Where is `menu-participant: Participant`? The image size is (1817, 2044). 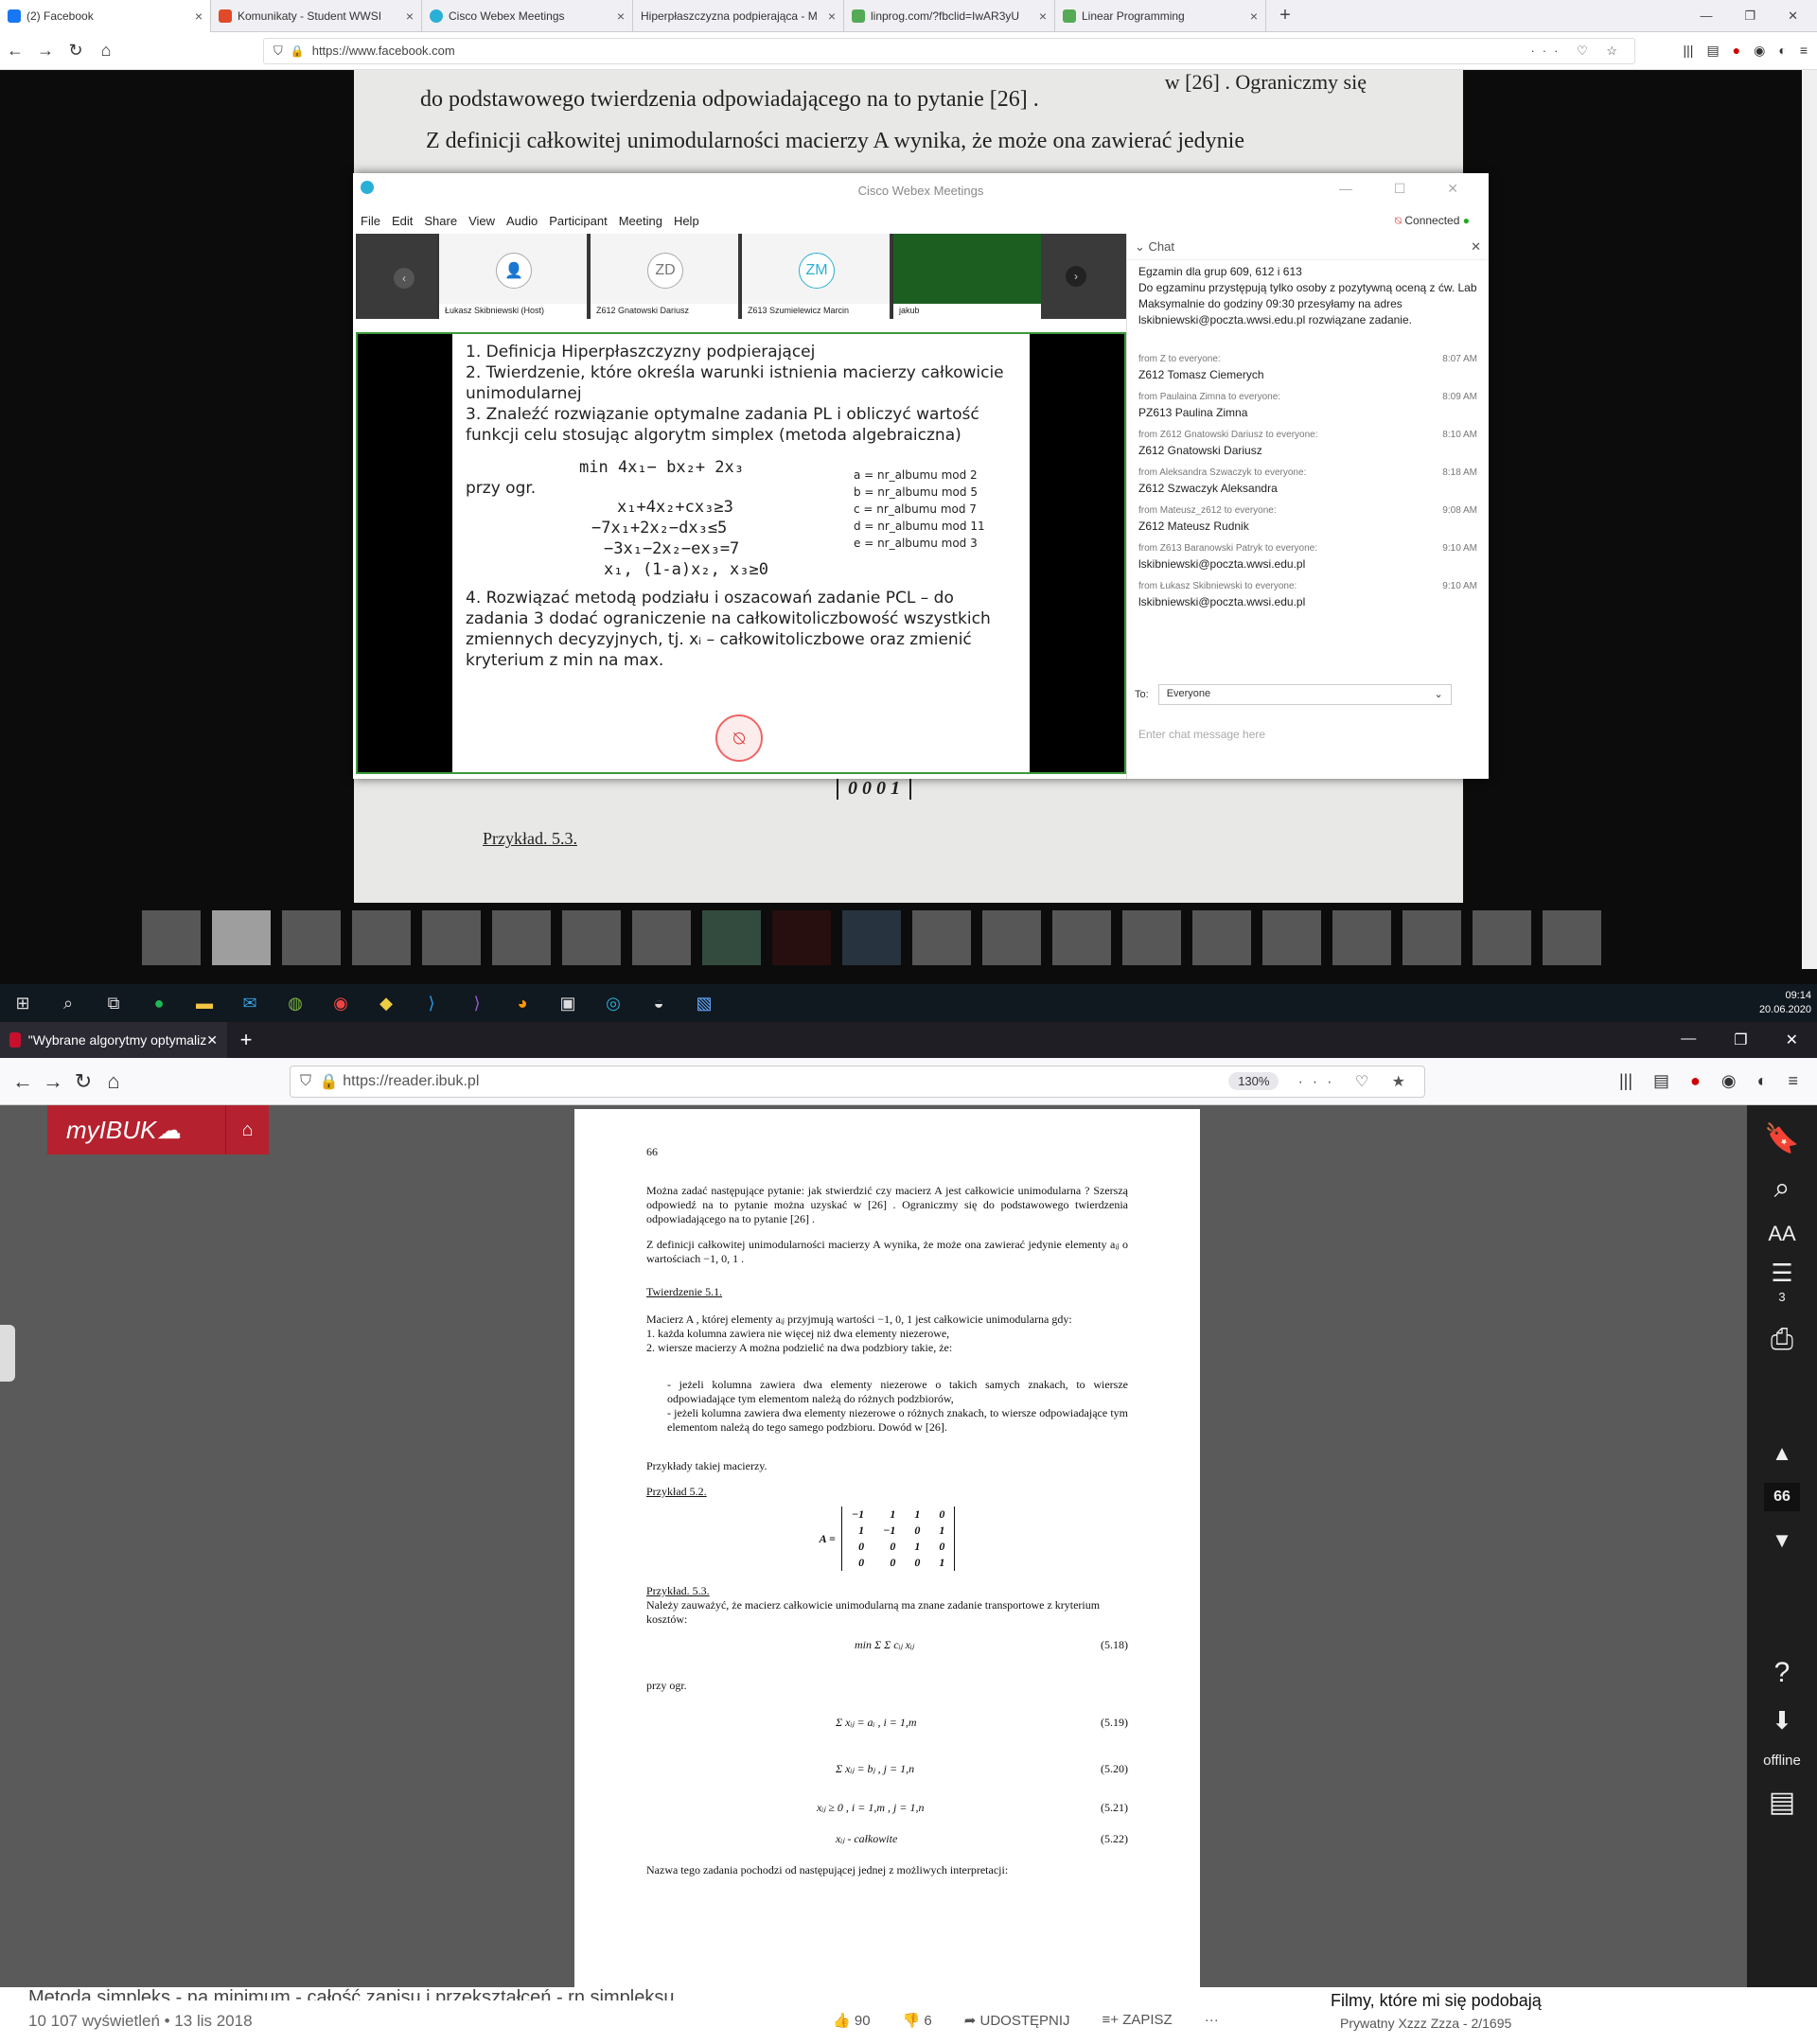 menu-participant: Participant is located at coordinates (578, 221).